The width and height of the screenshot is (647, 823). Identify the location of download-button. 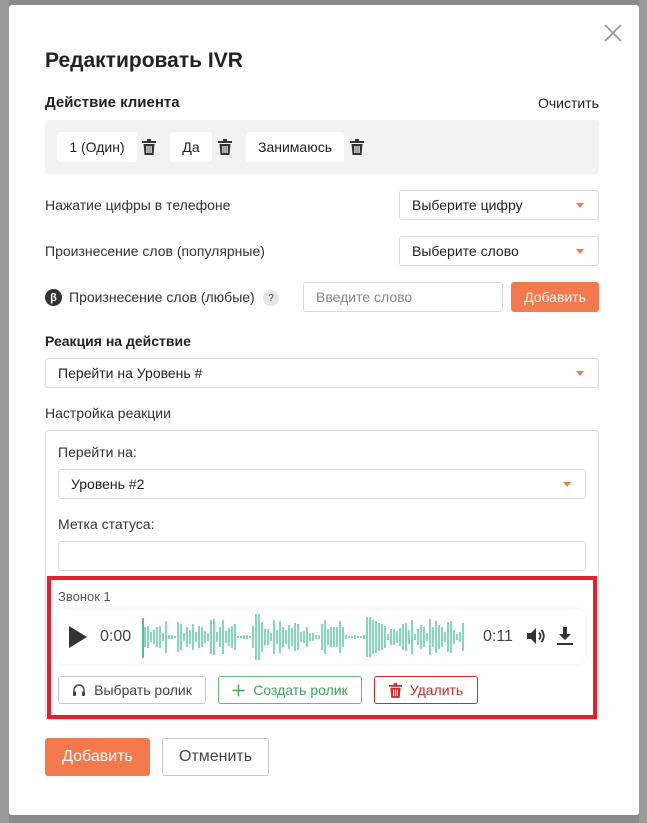
(565, 637).